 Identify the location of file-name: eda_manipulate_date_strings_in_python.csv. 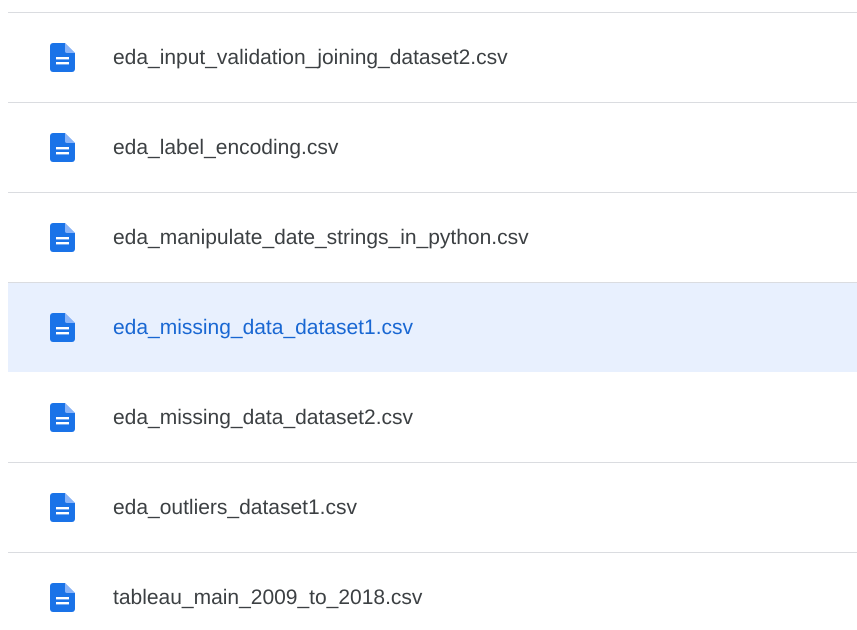
(321, 238).